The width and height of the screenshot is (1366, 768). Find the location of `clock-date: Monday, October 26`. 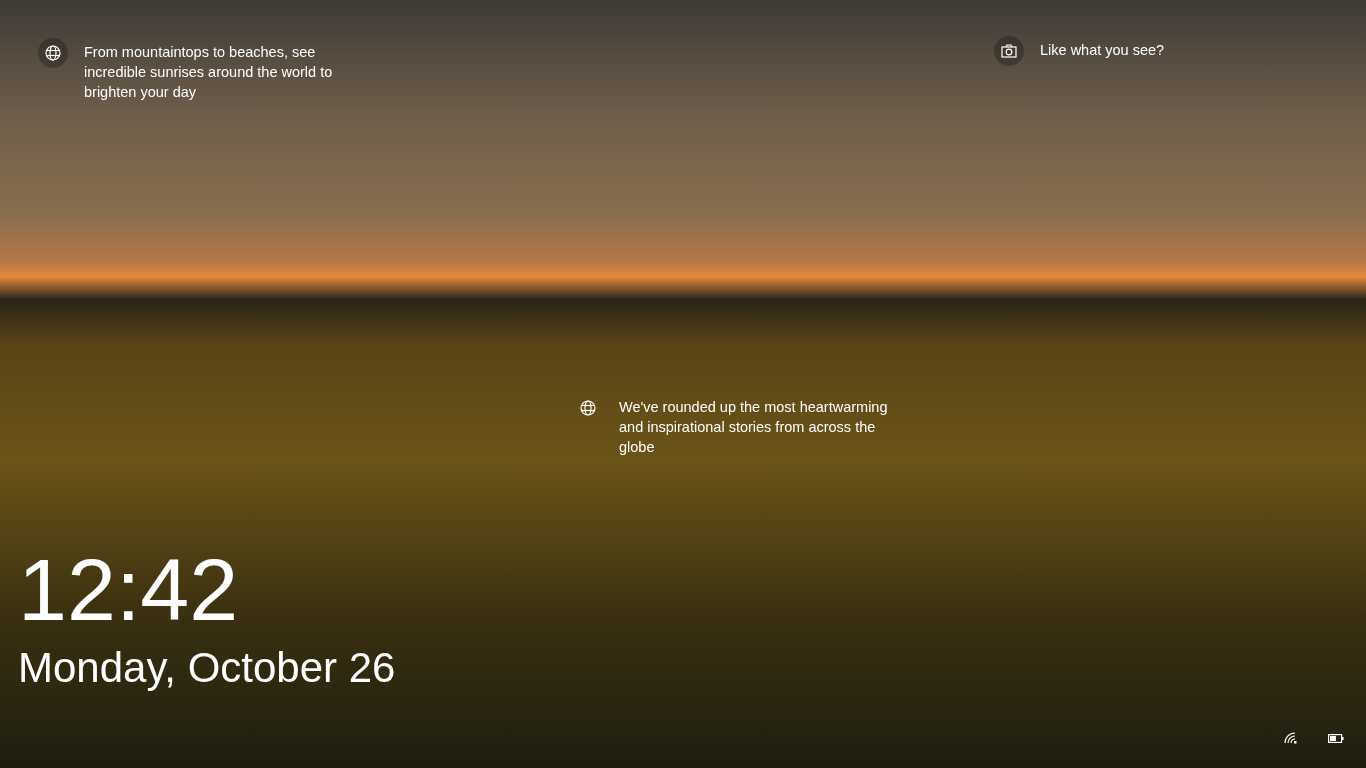

clock-date: Monday, October 26 is located at coordinates (207, 668).